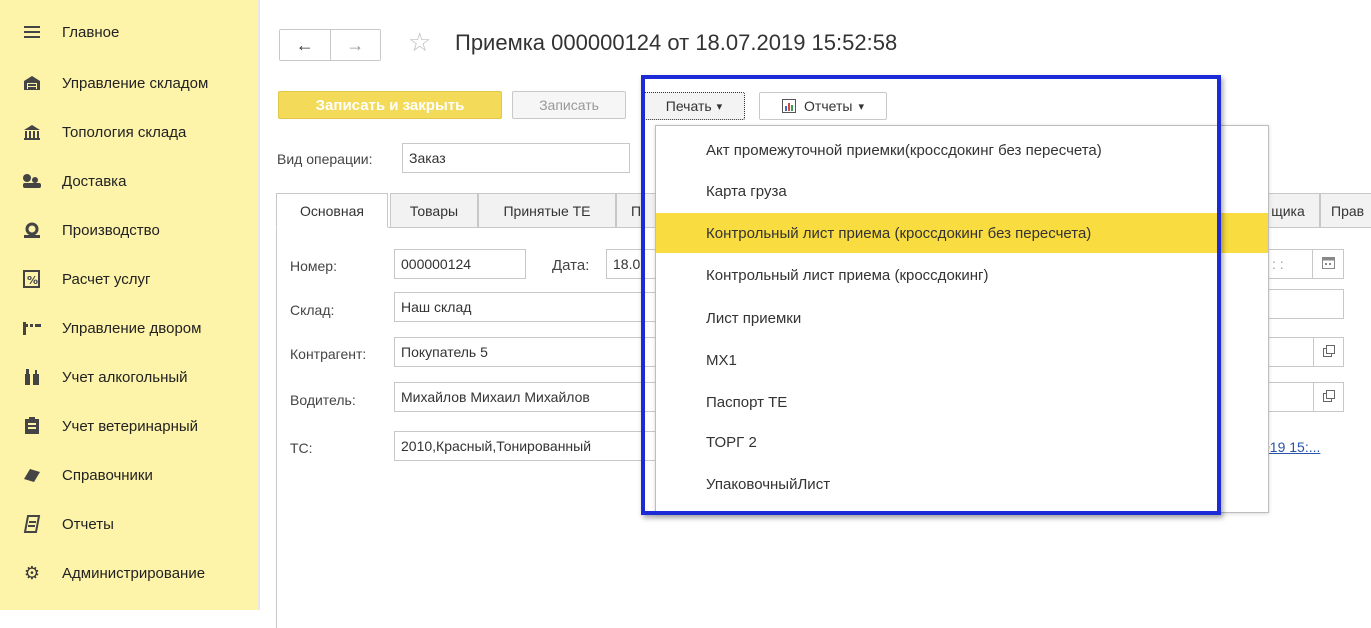 This screenshot has height=628, width=1371. Describe the element at coordinates (390, 105) in the screenshot. I see `save-and-close-button: Записать и закрыть` at that location.